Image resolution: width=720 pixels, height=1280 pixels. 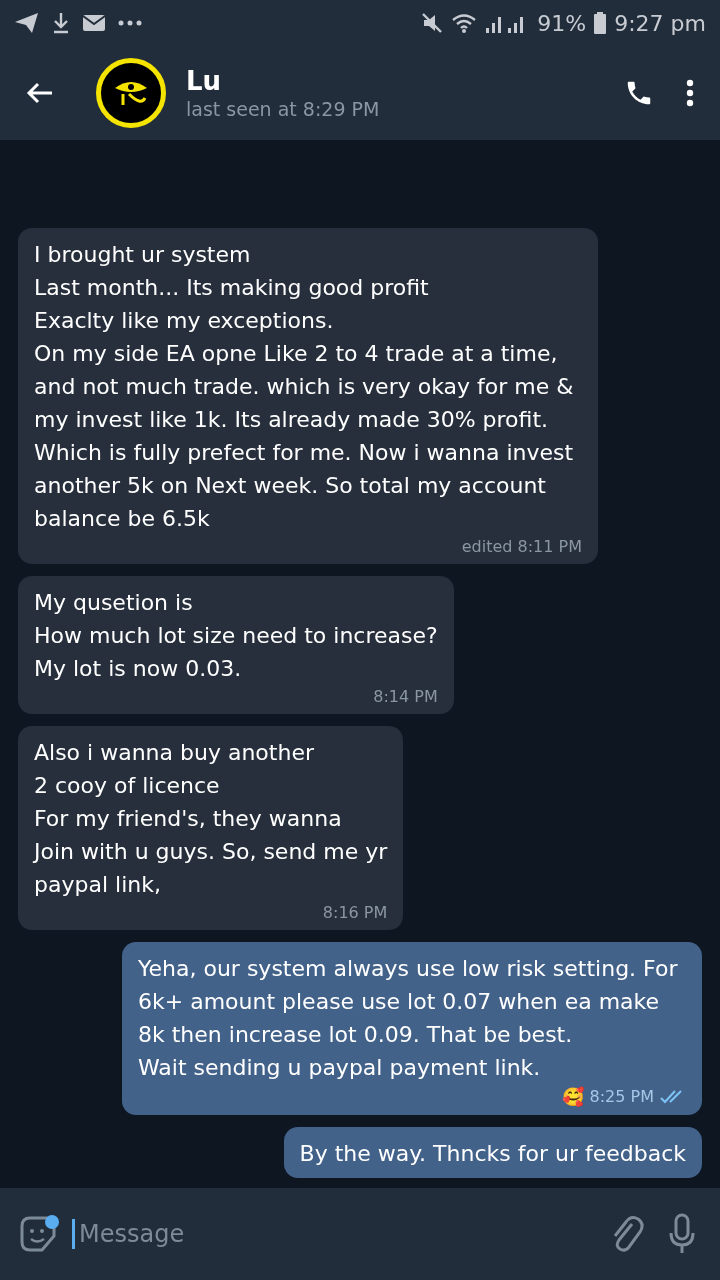 What do you see at coordinates (572, 1096) in the screenshot?
I see `reaction-emoji: 🥰` at bounding box center [572, 1096].